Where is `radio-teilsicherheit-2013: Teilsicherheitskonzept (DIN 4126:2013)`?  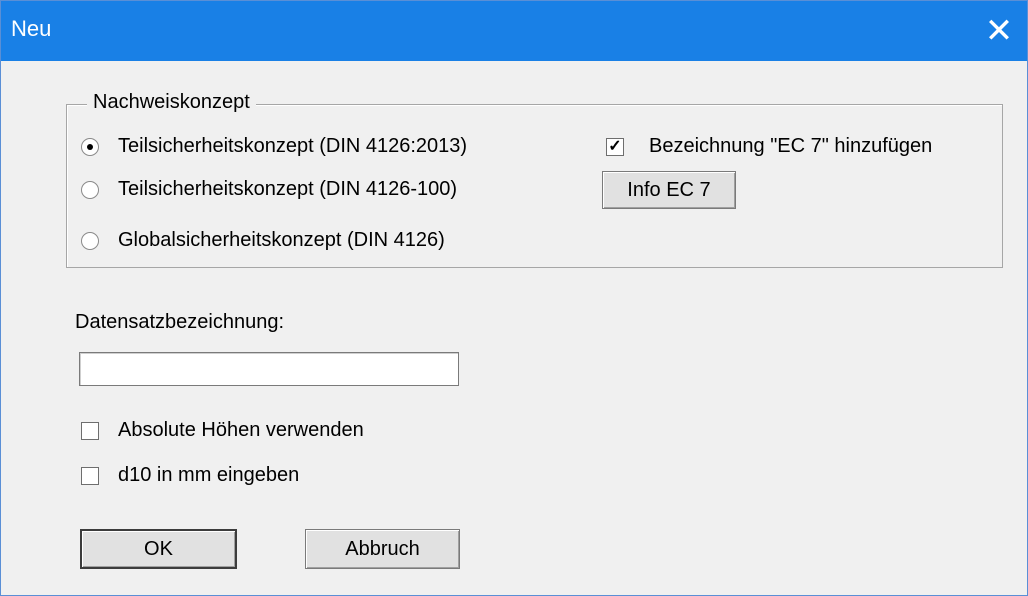
radio-teilsicherheit-2013: Teilsicherheitskonzept (DIN 4126:2013) is located at coordinates (291, 148).